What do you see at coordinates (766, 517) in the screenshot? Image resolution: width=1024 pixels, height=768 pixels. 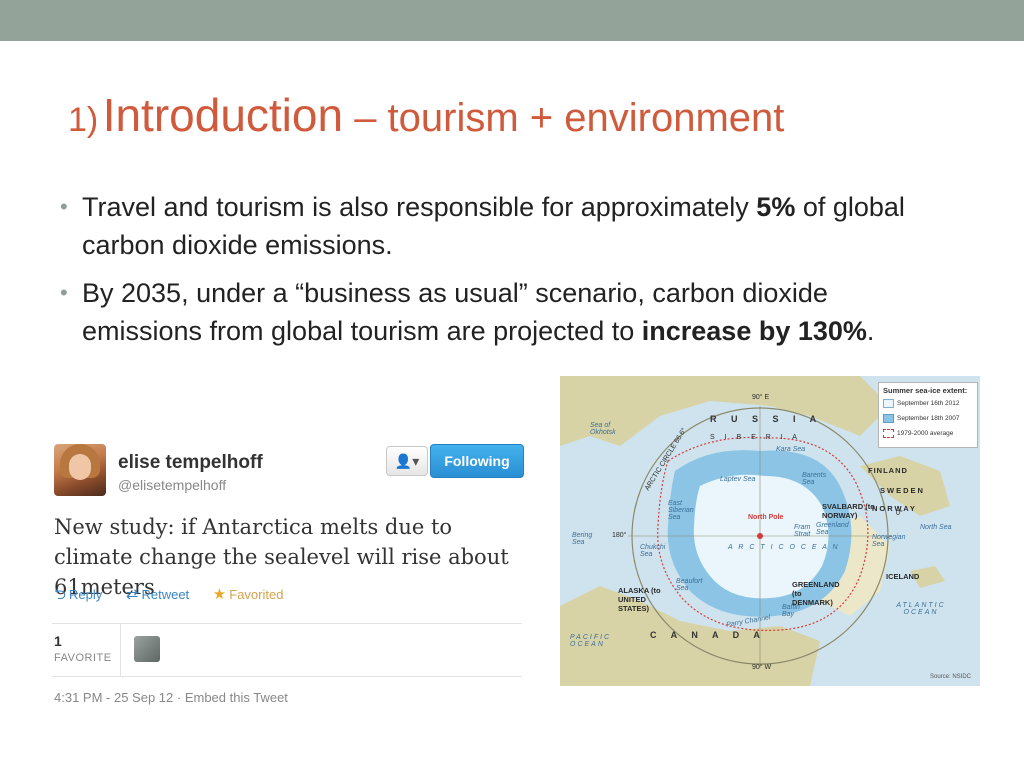 I see `map-label-north-pole: North Pole` at bounding box center [766, 517].